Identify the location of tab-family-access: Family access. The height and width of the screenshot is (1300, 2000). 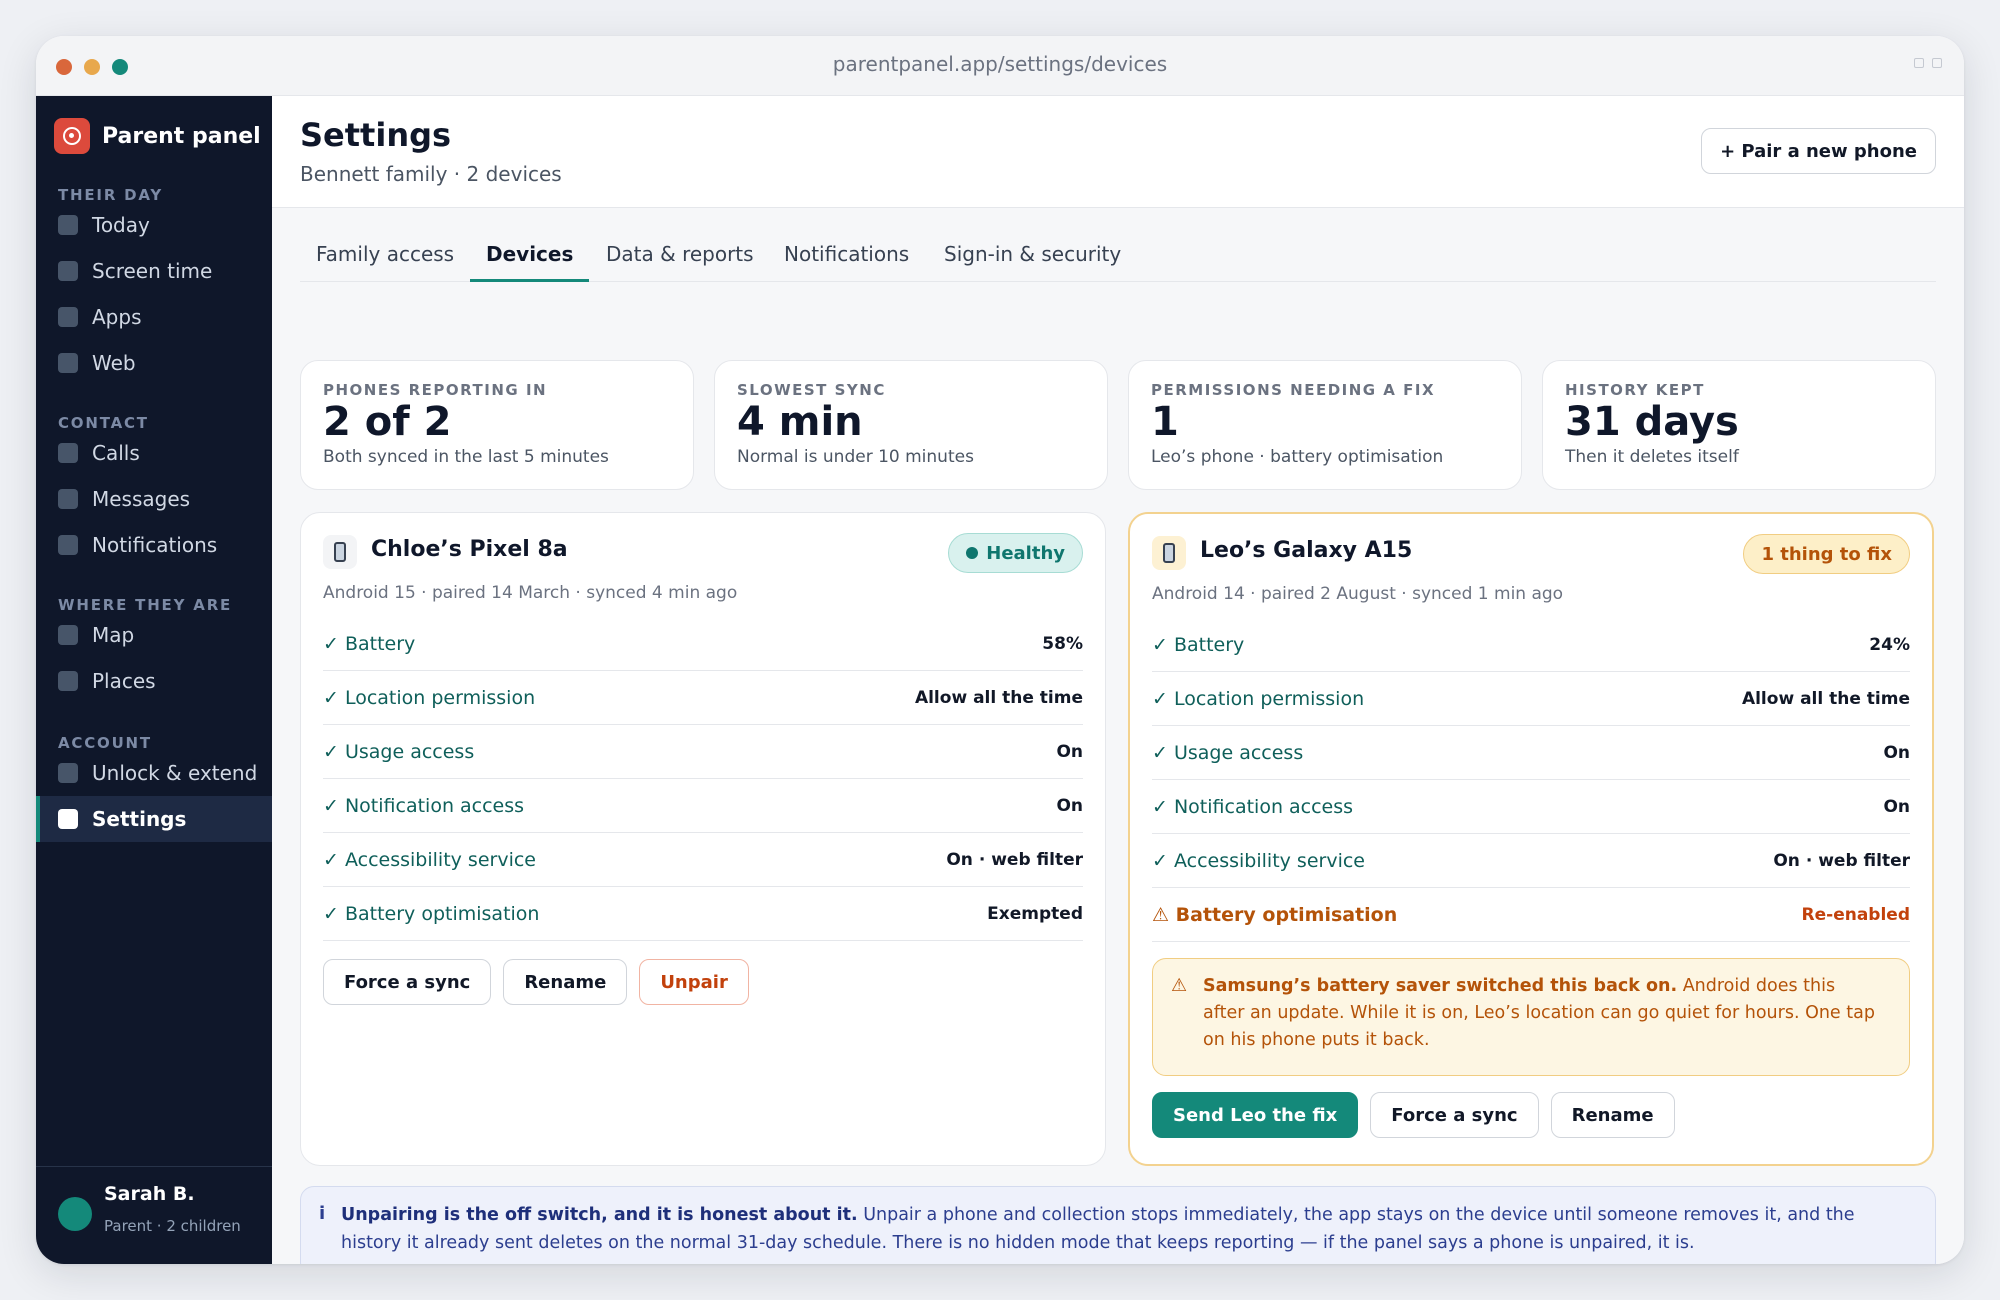
(385, 259).